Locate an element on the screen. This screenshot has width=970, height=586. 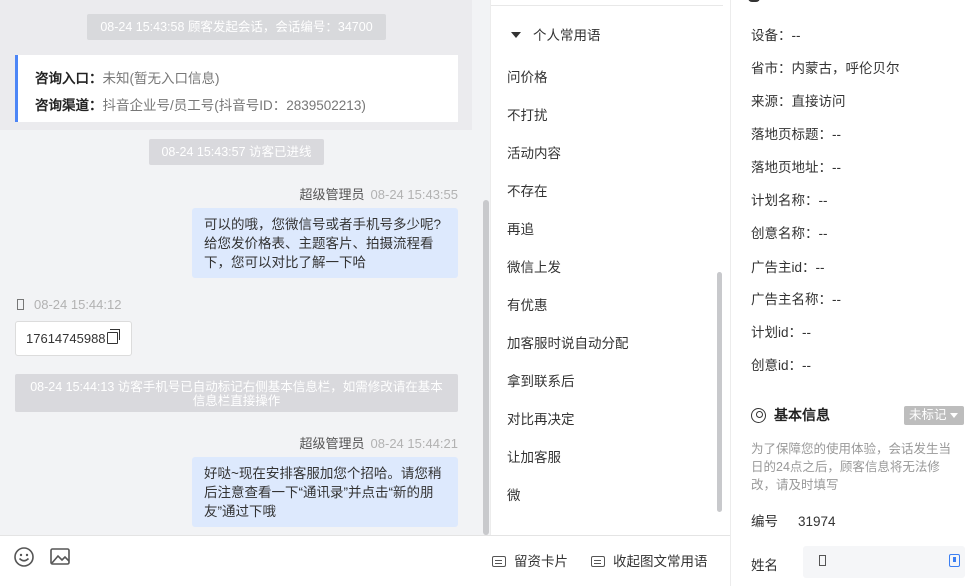
field-value: 直接访问 is located at coordinates (818, 101).